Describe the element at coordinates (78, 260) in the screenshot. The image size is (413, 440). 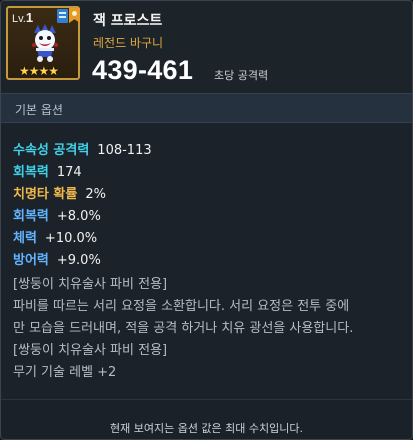
I see `option-value: +9.0%` at that location.